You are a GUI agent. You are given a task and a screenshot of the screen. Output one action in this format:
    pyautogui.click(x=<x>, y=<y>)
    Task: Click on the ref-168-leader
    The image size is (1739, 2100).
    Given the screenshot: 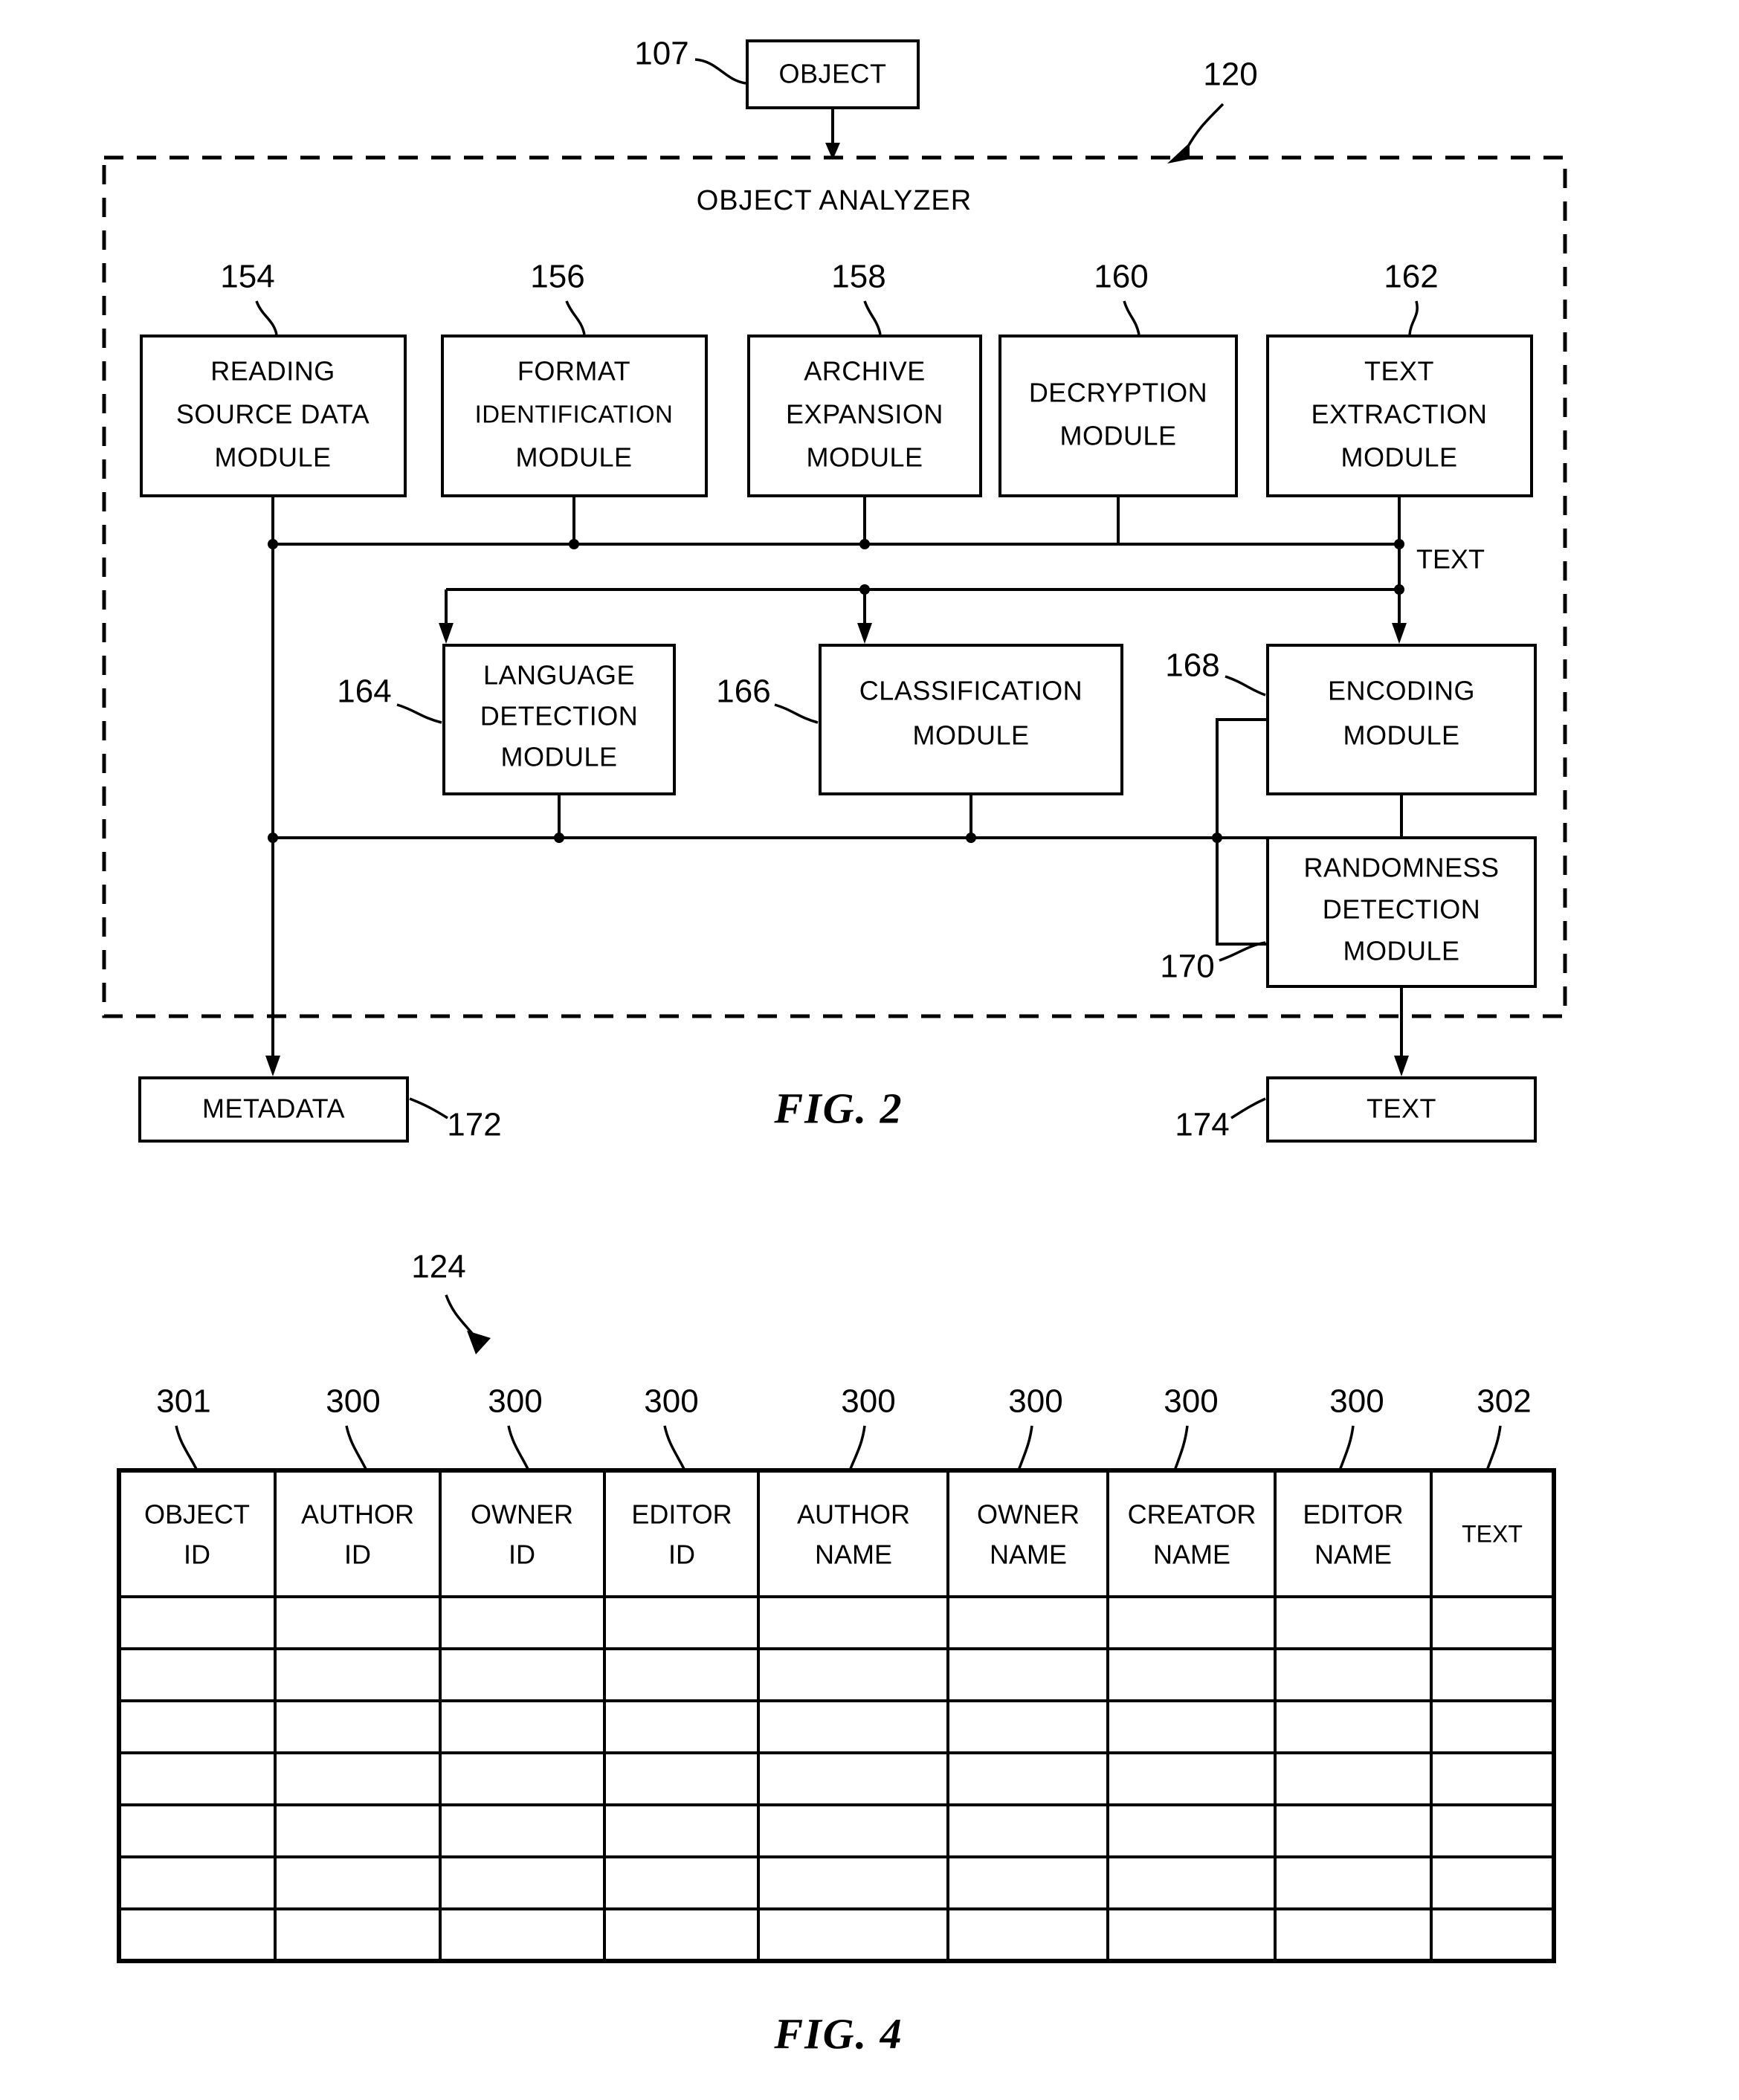 What is the action you would take?
    pyautogui.click(x=1246, y=686)
    